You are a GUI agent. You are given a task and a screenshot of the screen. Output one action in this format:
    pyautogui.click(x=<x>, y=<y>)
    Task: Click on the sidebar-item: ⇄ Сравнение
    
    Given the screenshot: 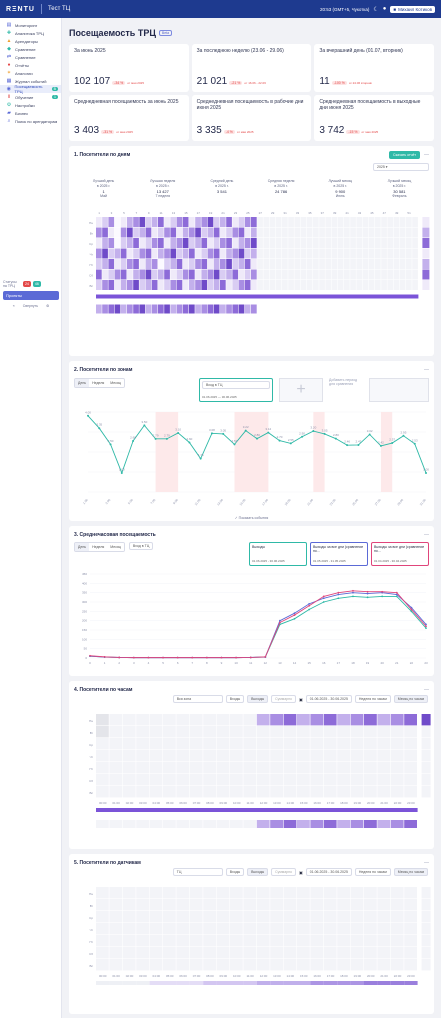 What is the action you would take?
    pyautogui.click(x=30, y=57)
    